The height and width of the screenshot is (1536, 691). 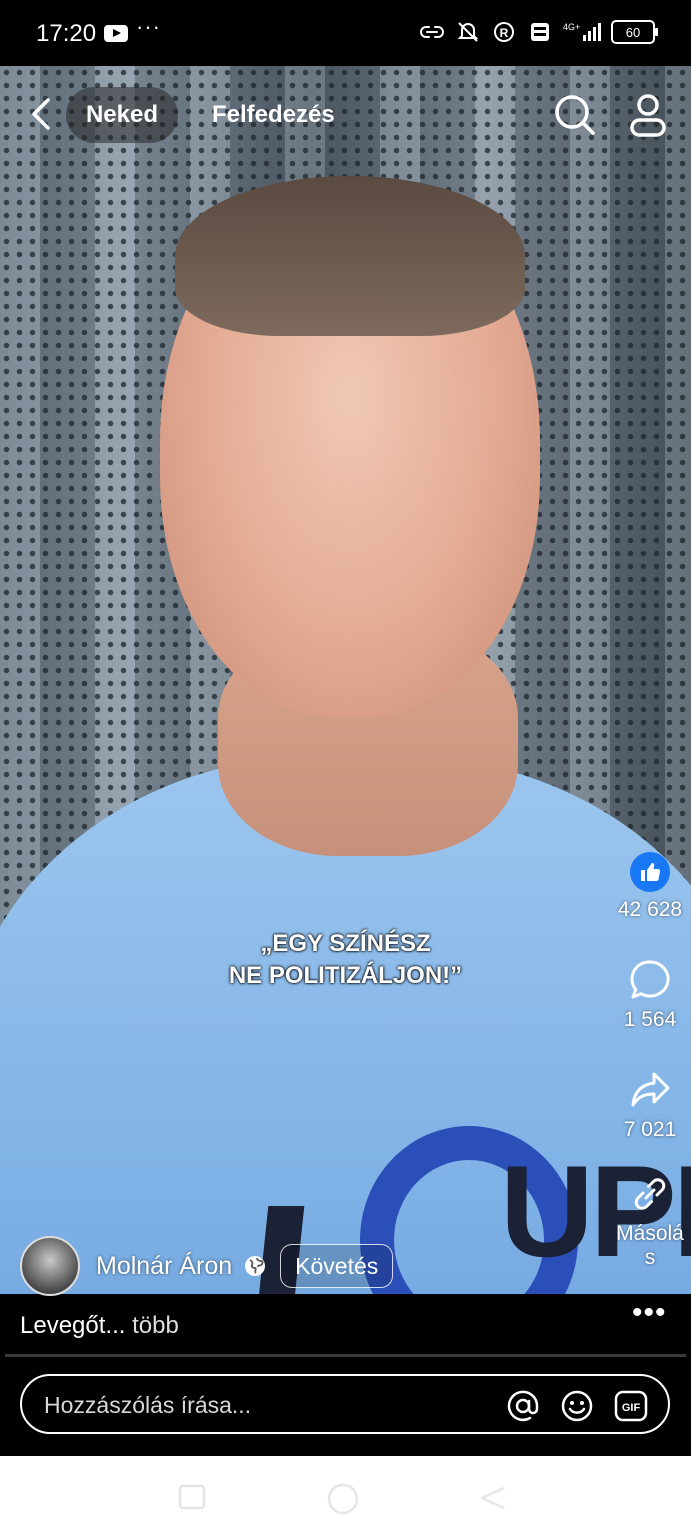 I want to click on tab-neked: Neked, so click(x=122, y=115).